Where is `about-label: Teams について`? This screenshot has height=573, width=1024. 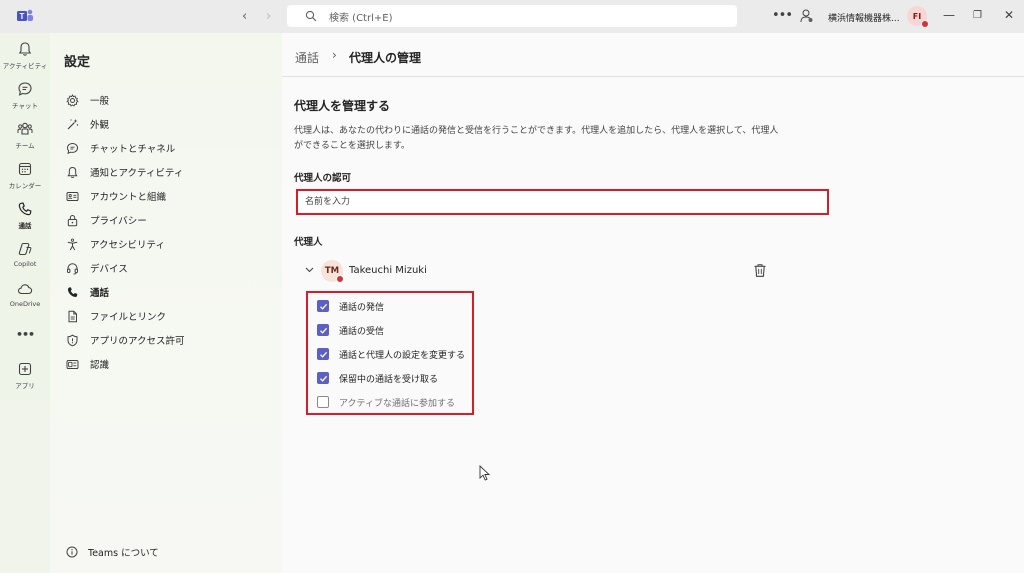
about-label: Teams について is located at coordinates (123, 553).